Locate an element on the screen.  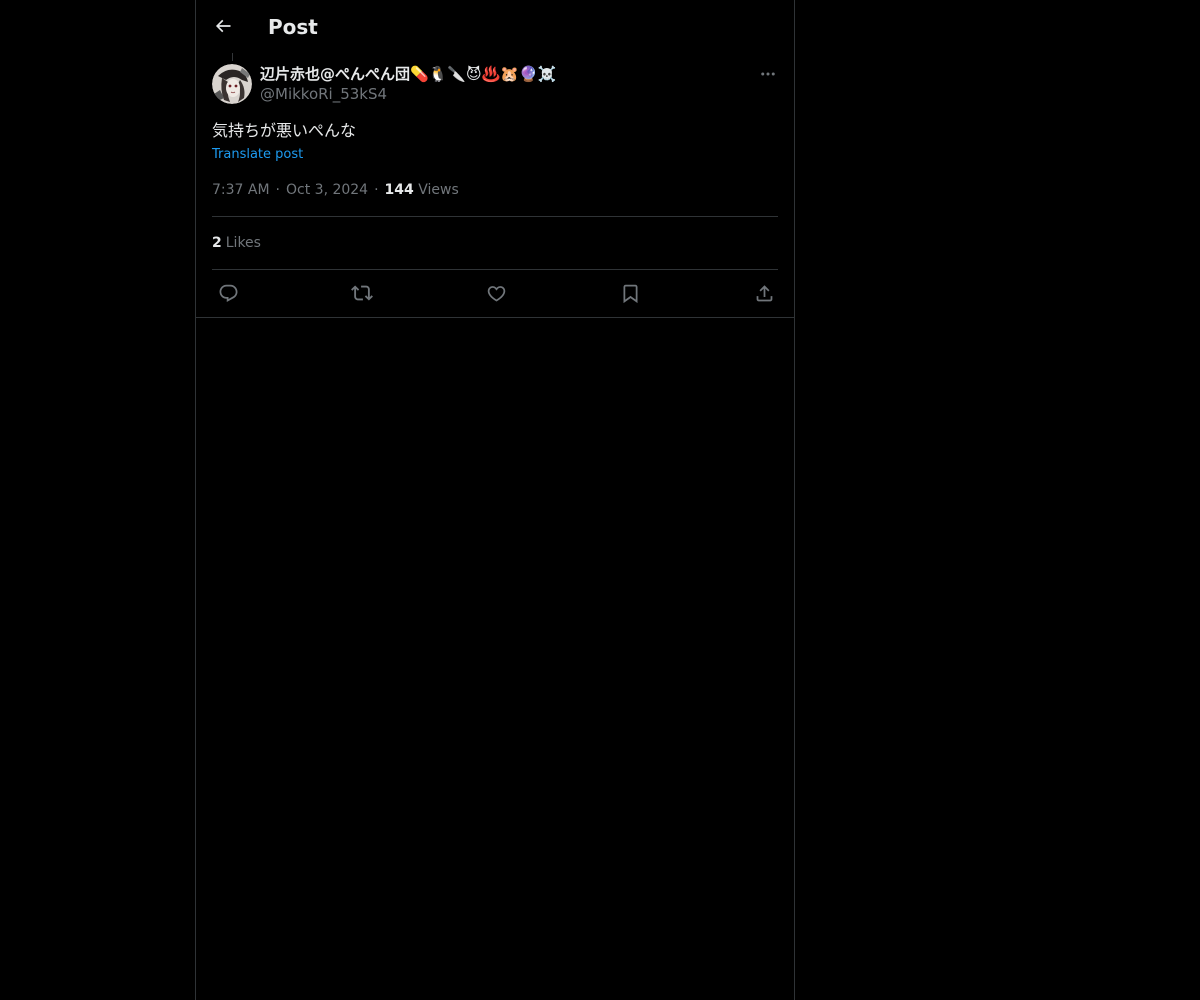
reply-icon is located at coordinates (228, 293).